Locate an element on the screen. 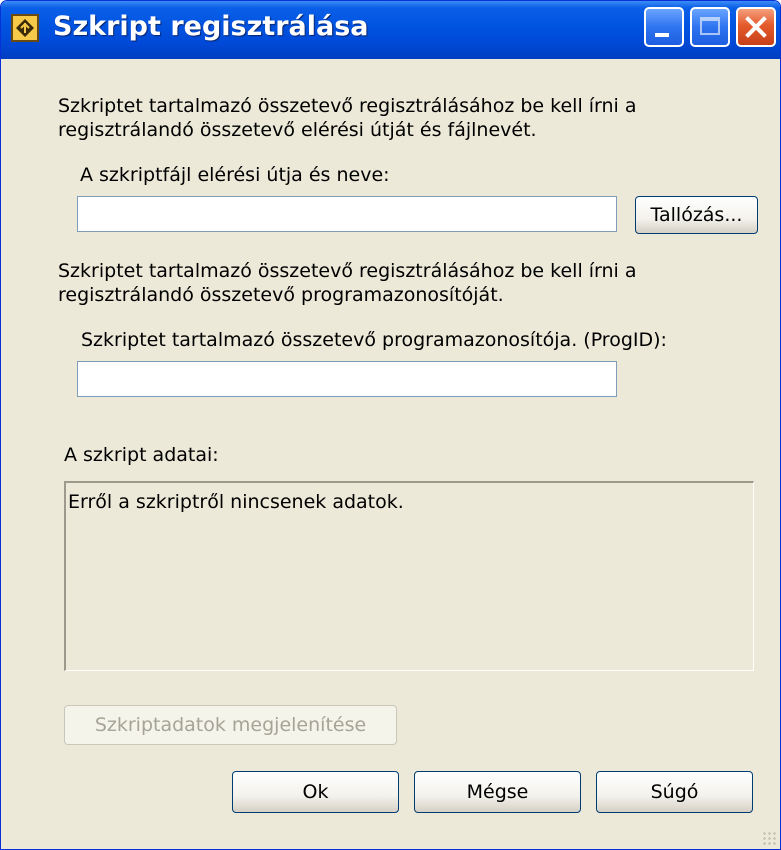 This screenshot has width=781, height=850. script-register-icon is located at coordinates (25, 28).